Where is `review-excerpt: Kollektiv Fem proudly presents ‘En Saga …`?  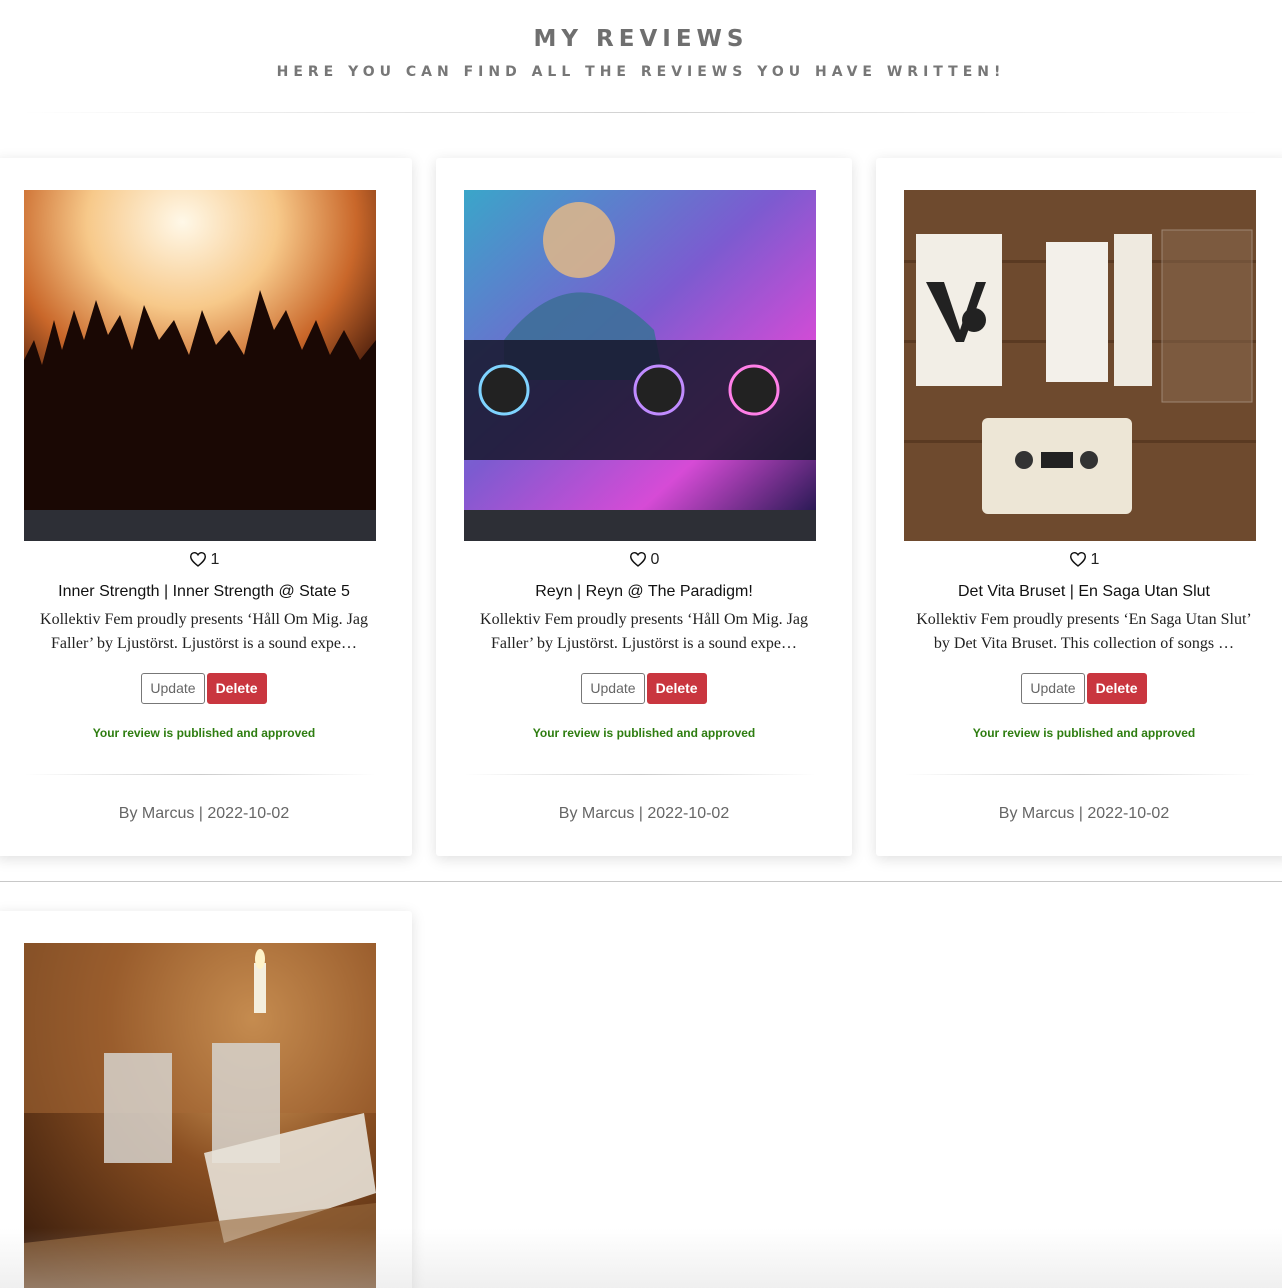
review-excerpt: Kollektiv Fem proudly presents ‘En Saga … is located at coordinates (1084, 631).